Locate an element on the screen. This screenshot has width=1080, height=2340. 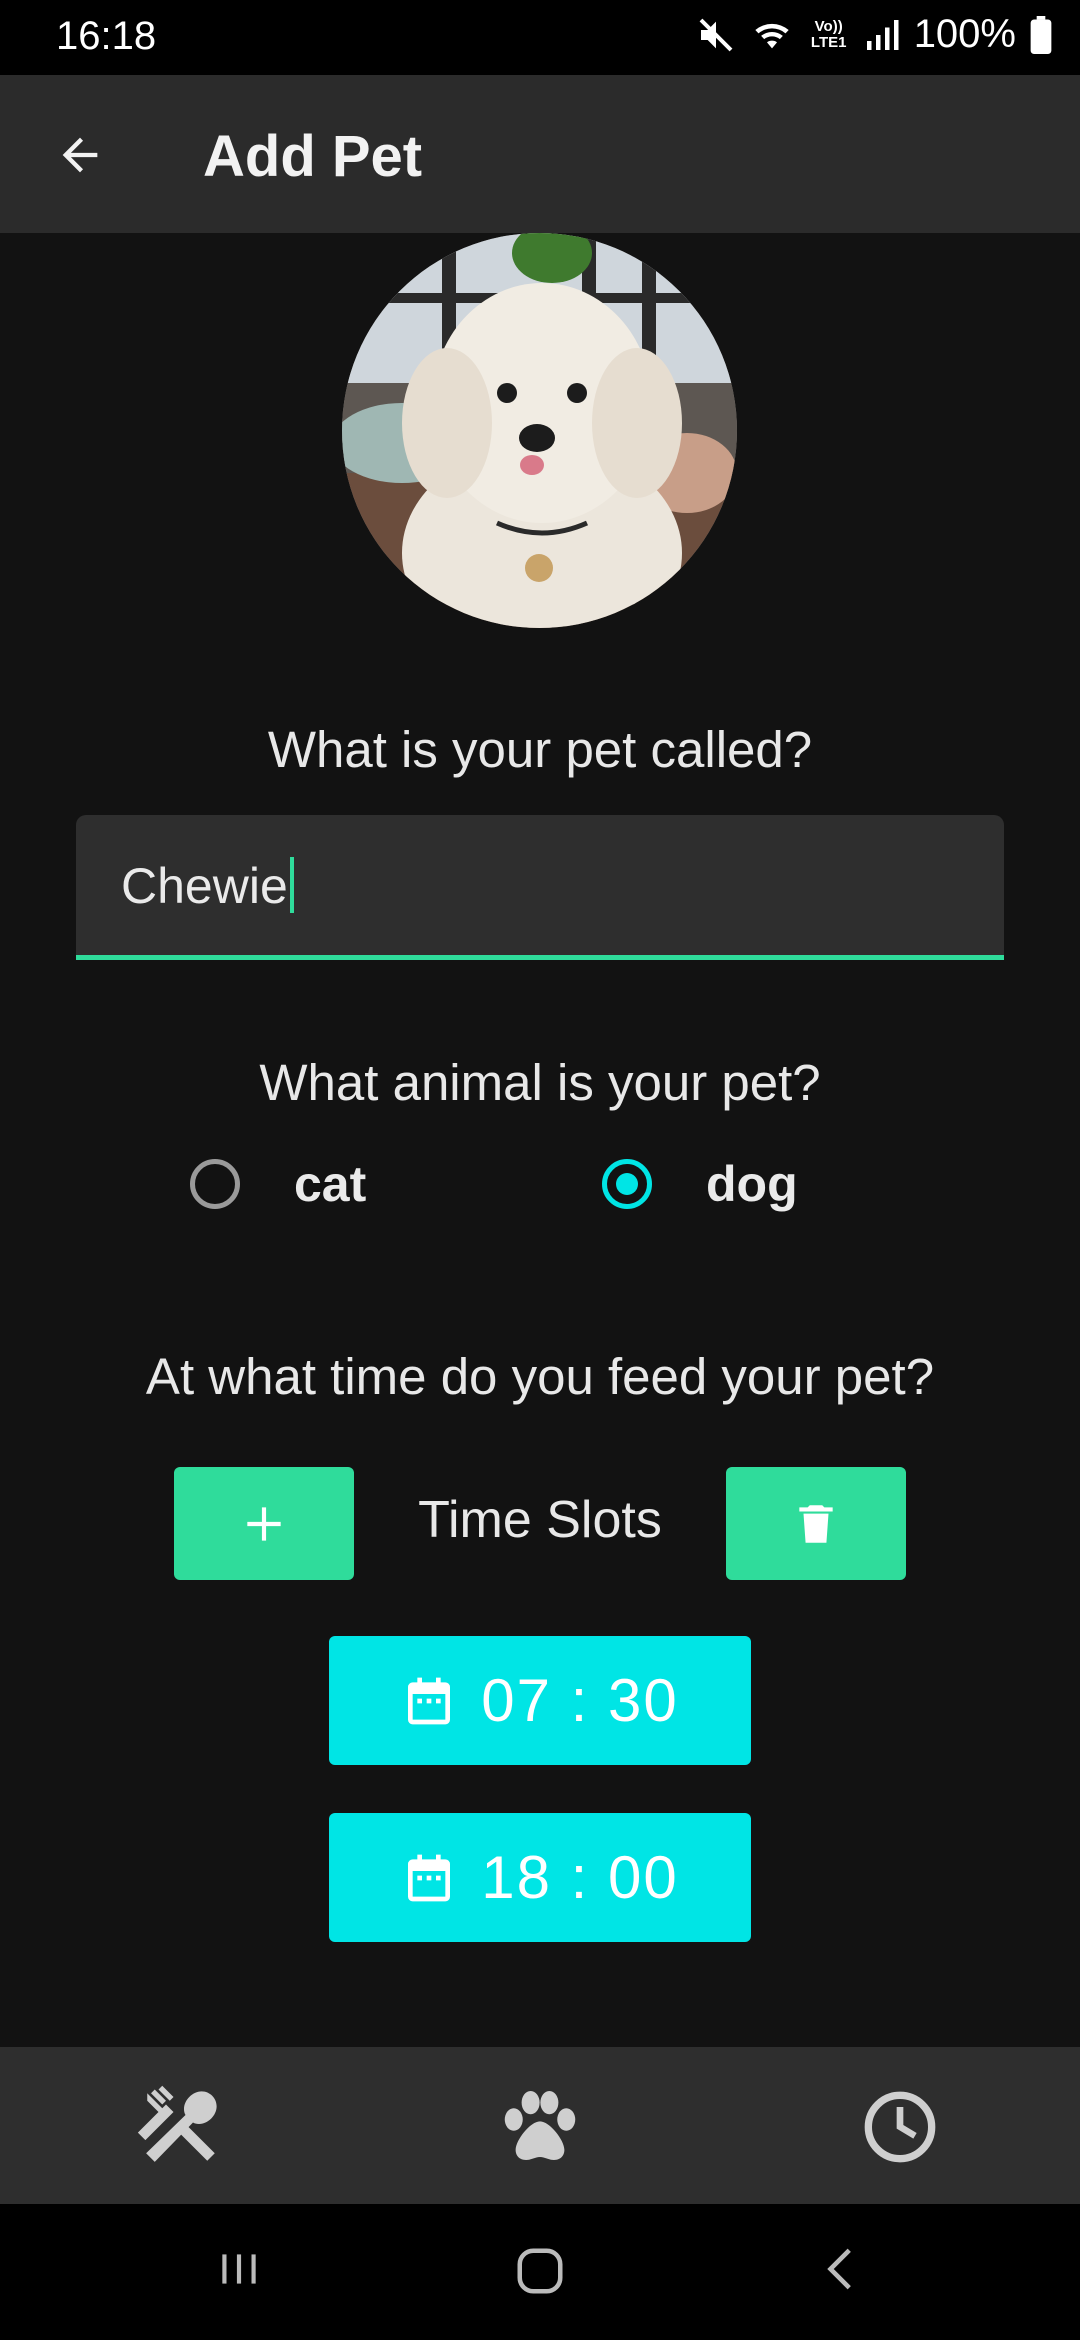
back-icon is located at coordinates (839, 2269).